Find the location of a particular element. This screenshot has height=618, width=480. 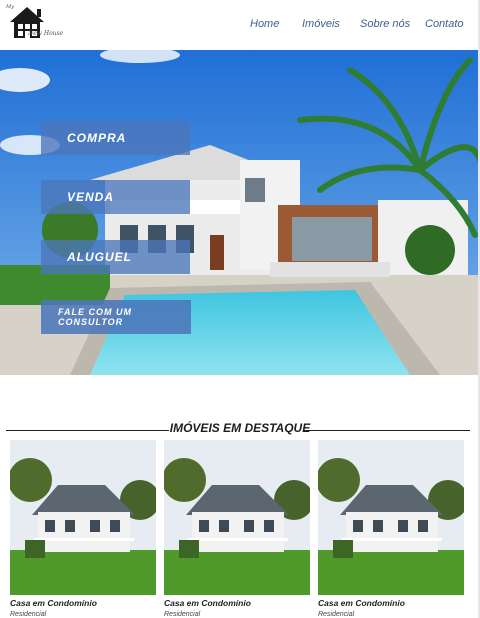

logo-text-top: My is located at coordinates (10, 7).